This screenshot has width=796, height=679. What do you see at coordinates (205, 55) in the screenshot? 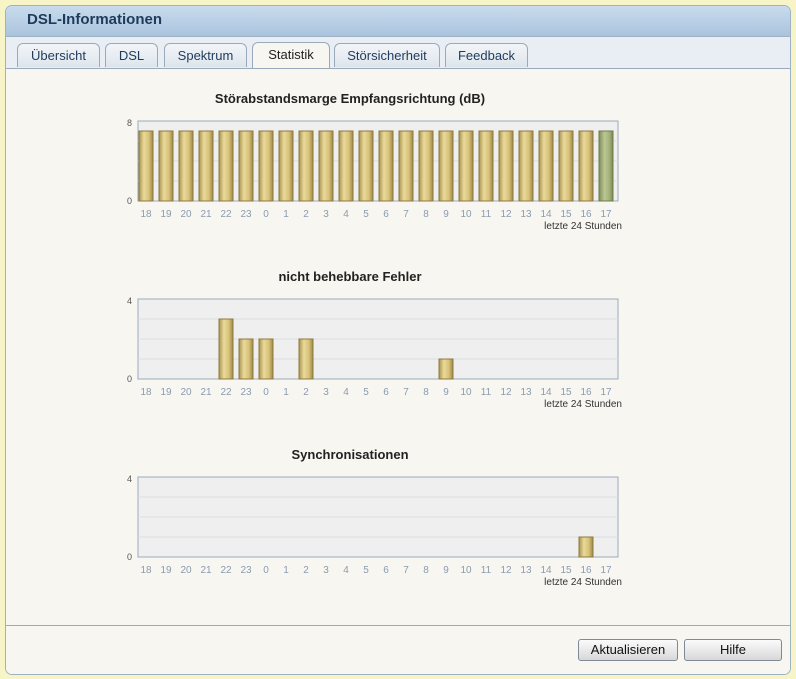
I see `tab-spektrum: Spektrum` at bounding box center [205, 55].